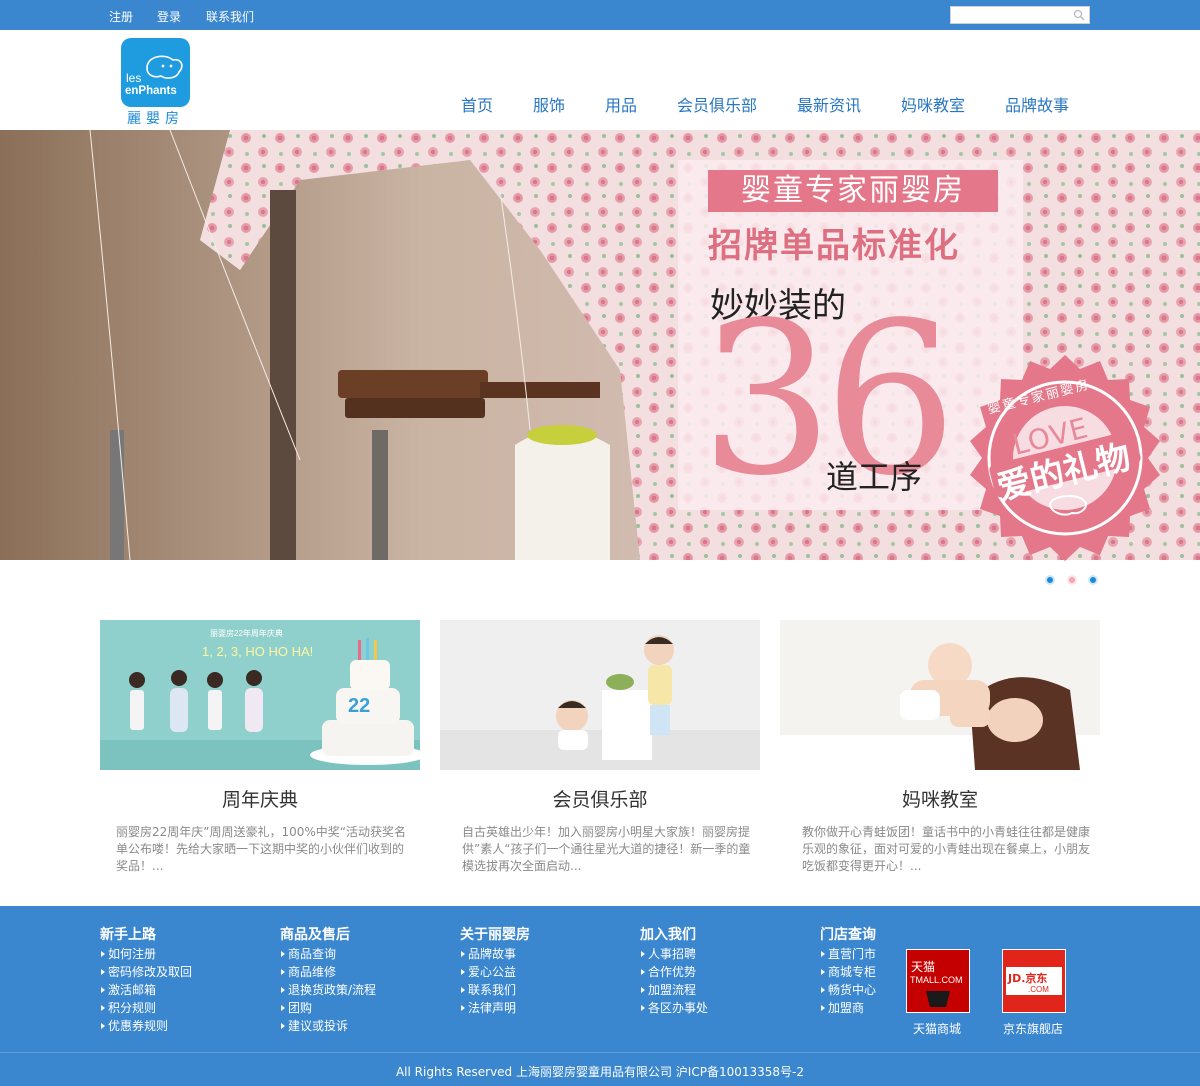 This screenshot has height=1086, width=1200. What do you see at coordinates (1038, 989) in the screenshot?
I see `svg-text: .COM` at bounding box center [1038, 989].